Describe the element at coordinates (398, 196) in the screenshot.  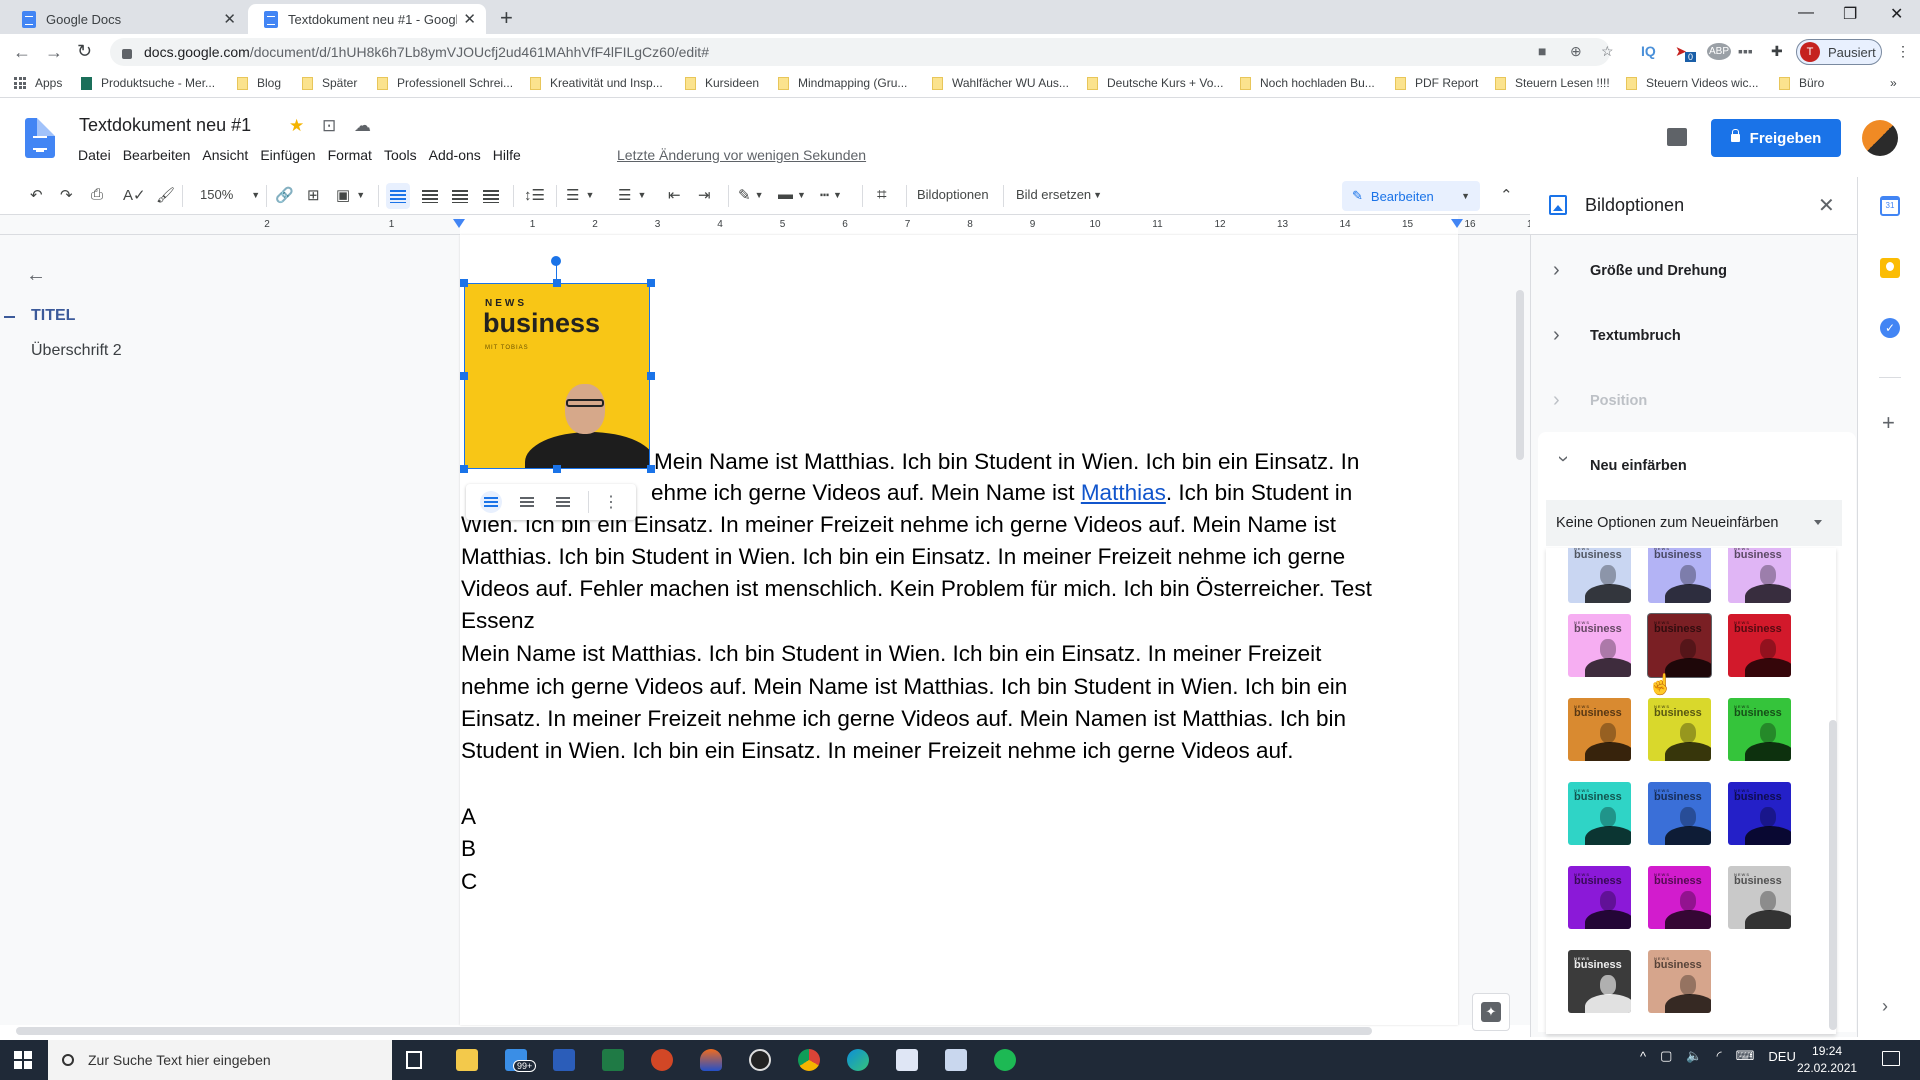
I see `align-left-button` at that location.